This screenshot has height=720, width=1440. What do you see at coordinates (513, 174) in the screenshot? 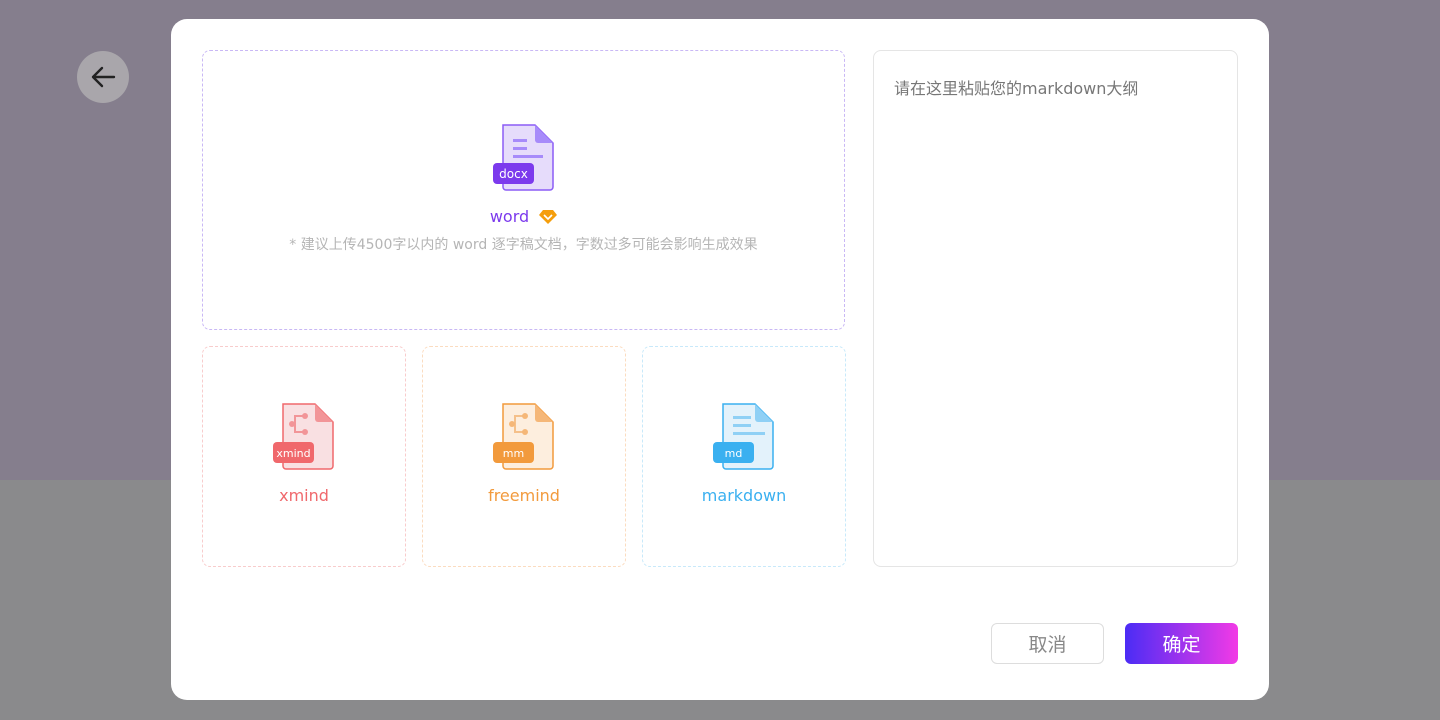
I see `svg-text: docx` at bounding box center [513, 174].